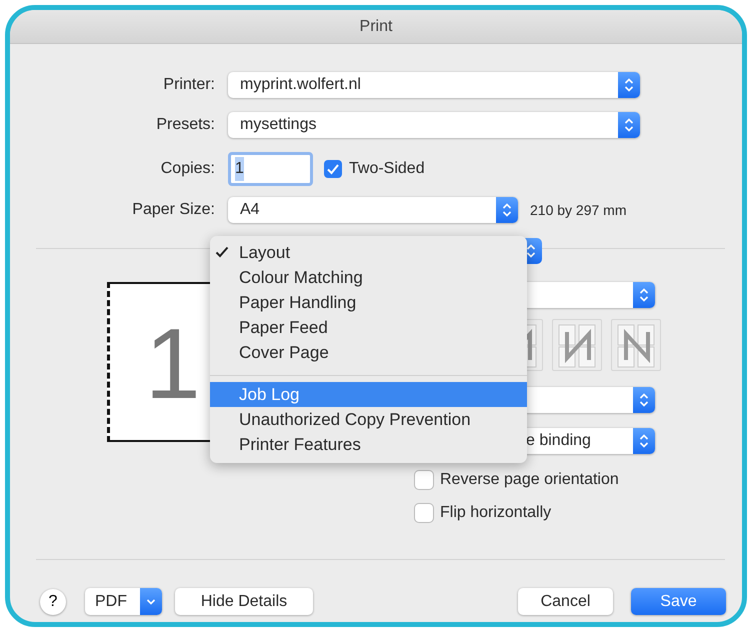 This screenshot has width=752, height=632. What do you see at coordinates (434, 125) in the screenshot?
I see `presets-popup: mysettings` at bounding box center [434, 125].